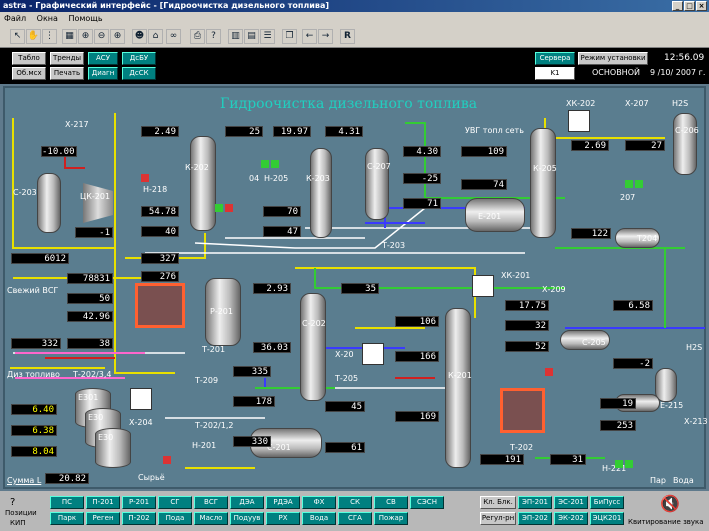 Image resolution: width=709 pixels, height=531 pixels. What do you see at coordinates (160, 258) in the screenshot?
I see `value-20: 327` at bounding box center [160, 258].